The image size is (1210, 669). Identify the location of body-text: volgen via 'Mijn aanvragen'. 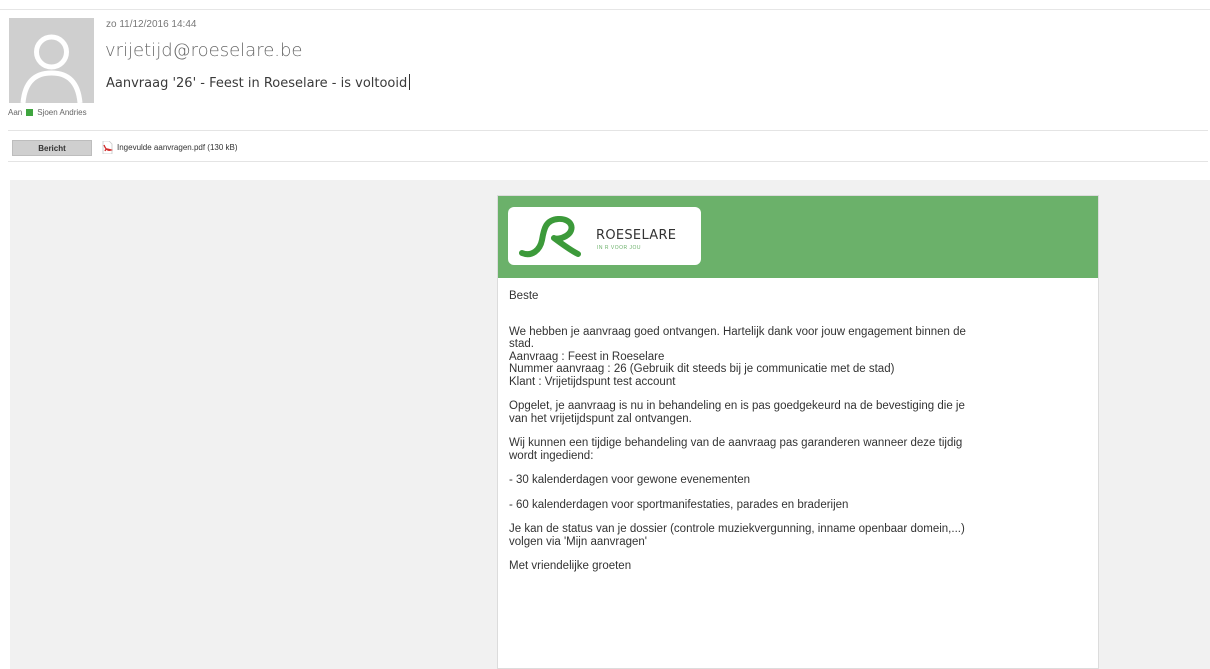
(578, 541).